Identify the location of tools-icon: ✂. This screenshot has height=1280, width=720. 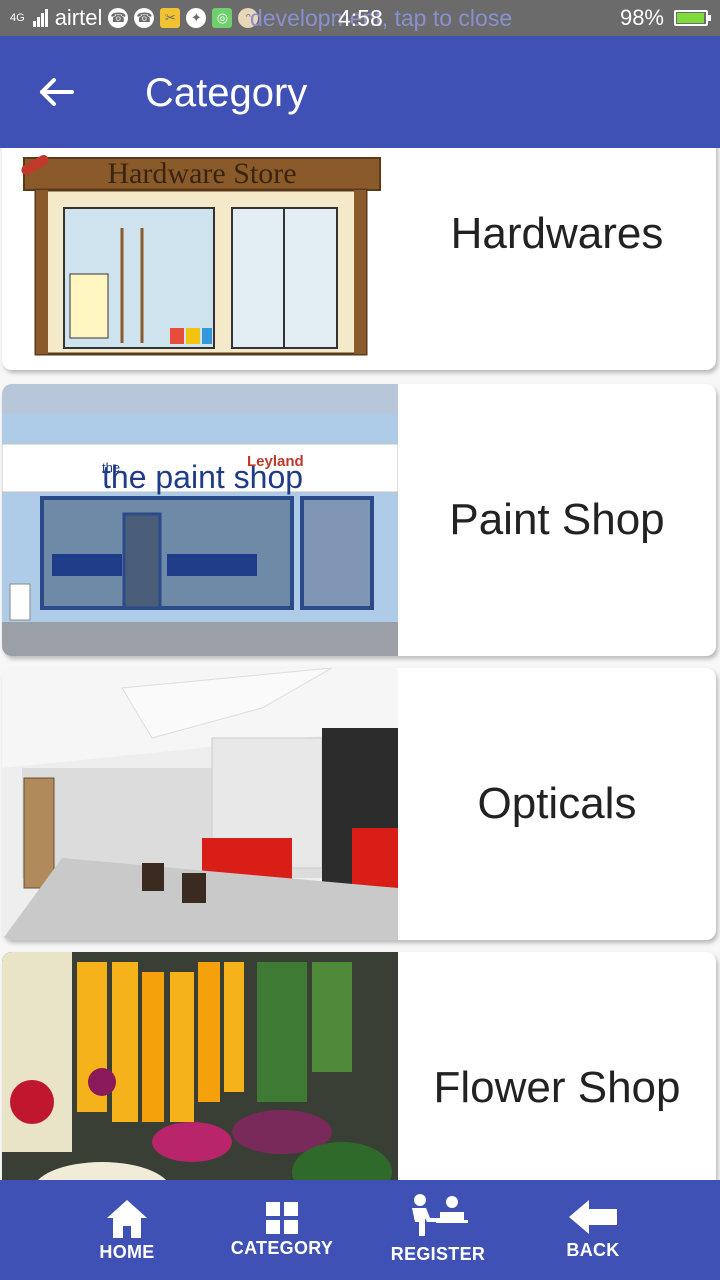
(170, 18).